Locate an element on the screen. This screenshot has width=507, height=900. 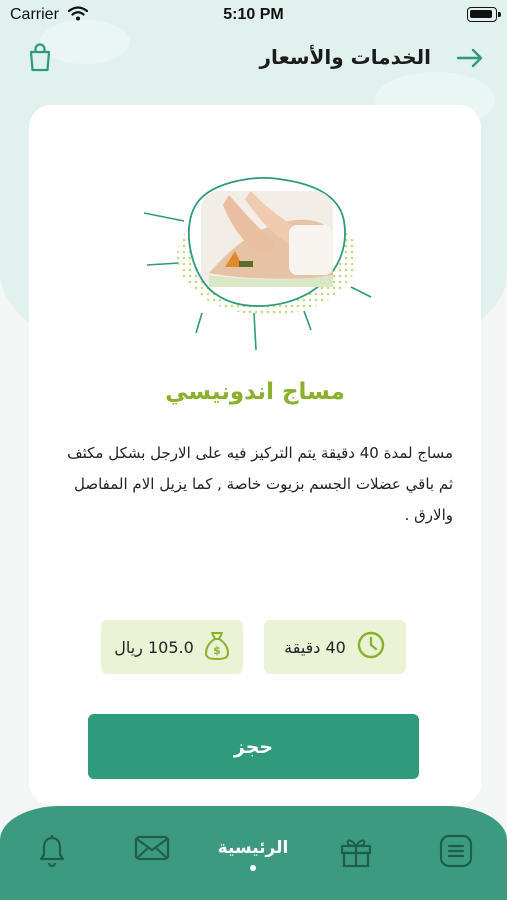
duration-box: 40 دقيقة is located at coordinates (335, 647).